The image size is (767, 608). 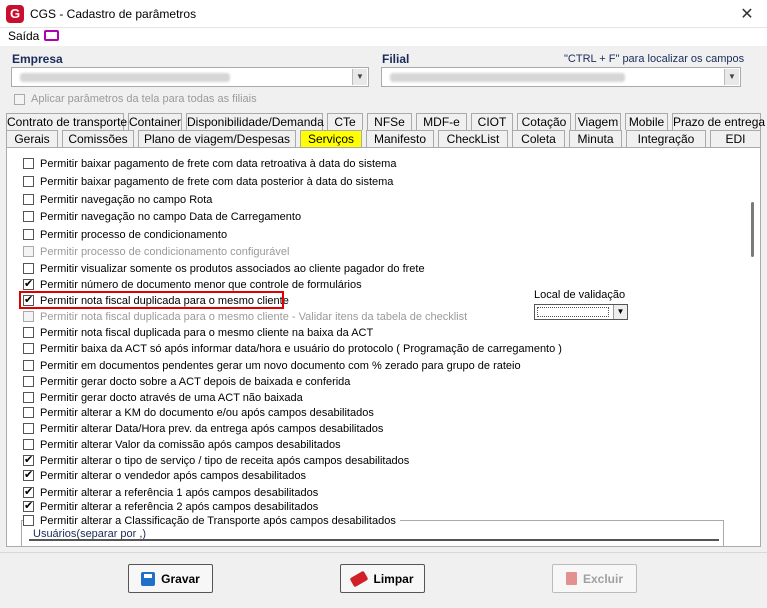 I want to click on gravar-button: Gravar, so click(x=170, y=578).